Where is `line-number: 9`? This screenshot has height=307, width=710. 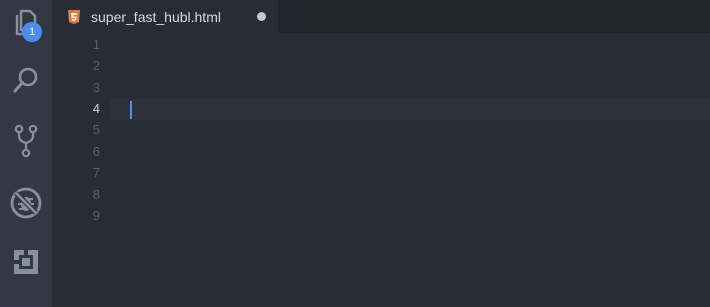 line-number: 9 is located at coordinates (96, 215).